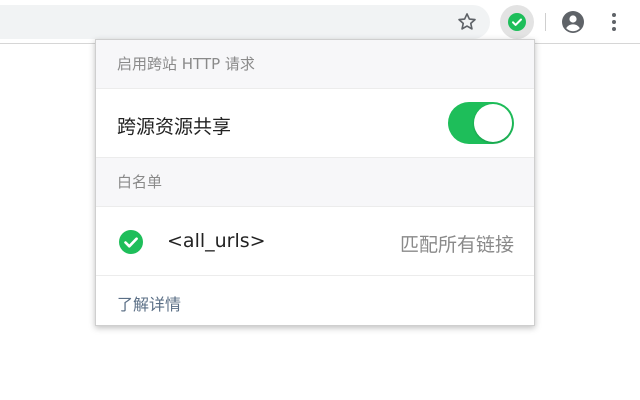 The width and height of the screenshot is (640, 400). What do you see at coordinates (216, 241) in the screenshot?
I see `whitelist-pattern: <all_urls>` at bounding box center [216, 241].